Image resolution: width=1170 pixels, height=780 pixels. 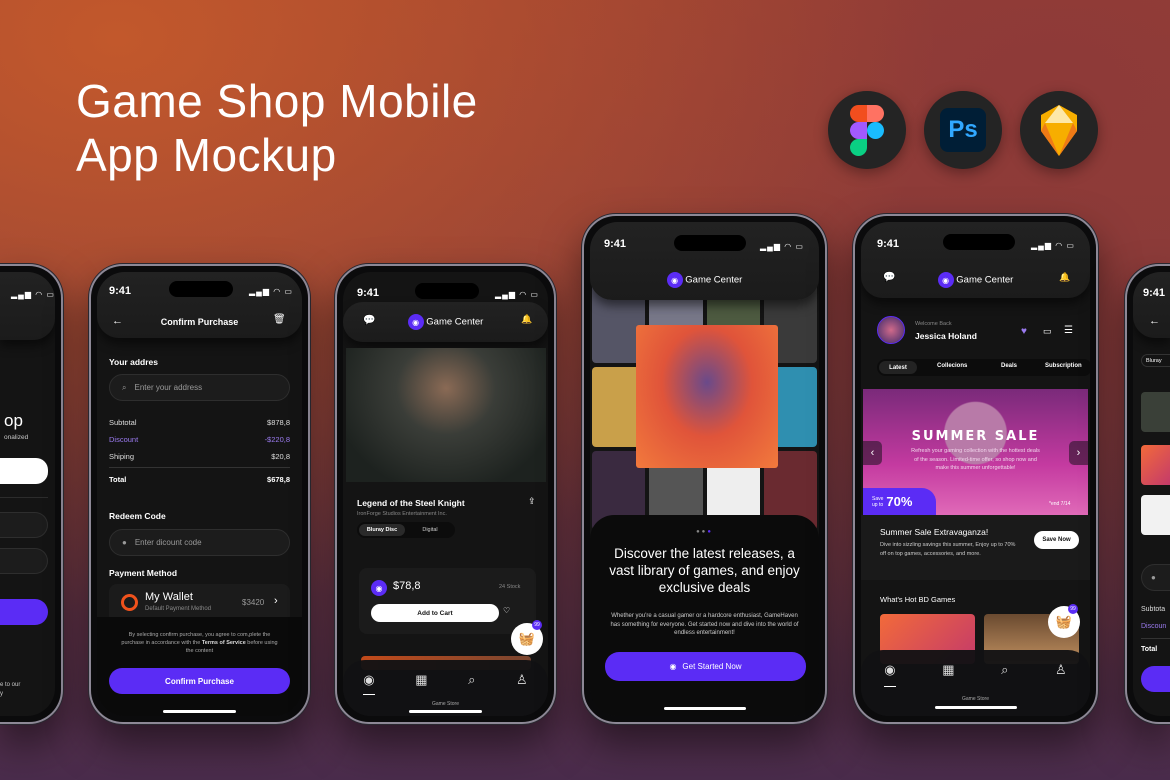 I want to click on save-badge: Save up to 70%, so click(x=899, y=501).